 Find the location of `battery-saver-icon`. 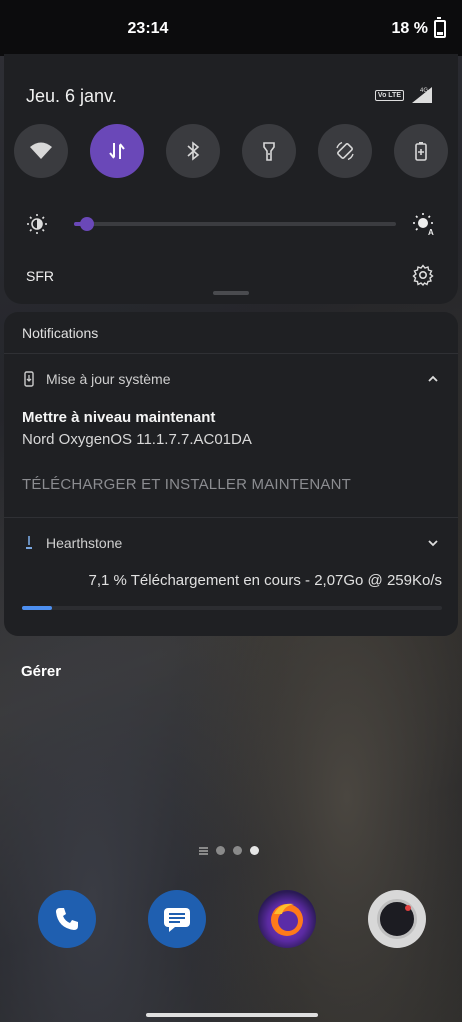

battery-saver-icon is located at coordinates (421, 151).